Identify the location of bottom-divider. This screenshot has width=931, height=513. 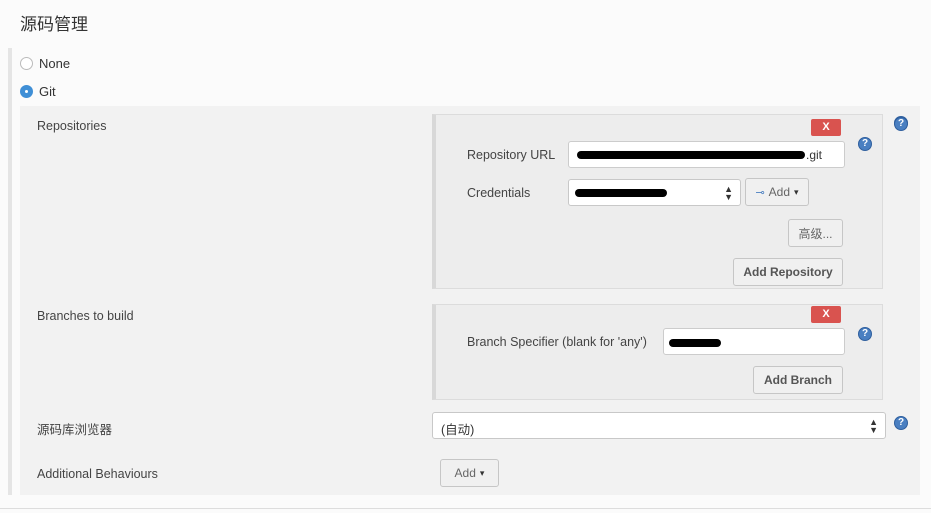
(465, 508).